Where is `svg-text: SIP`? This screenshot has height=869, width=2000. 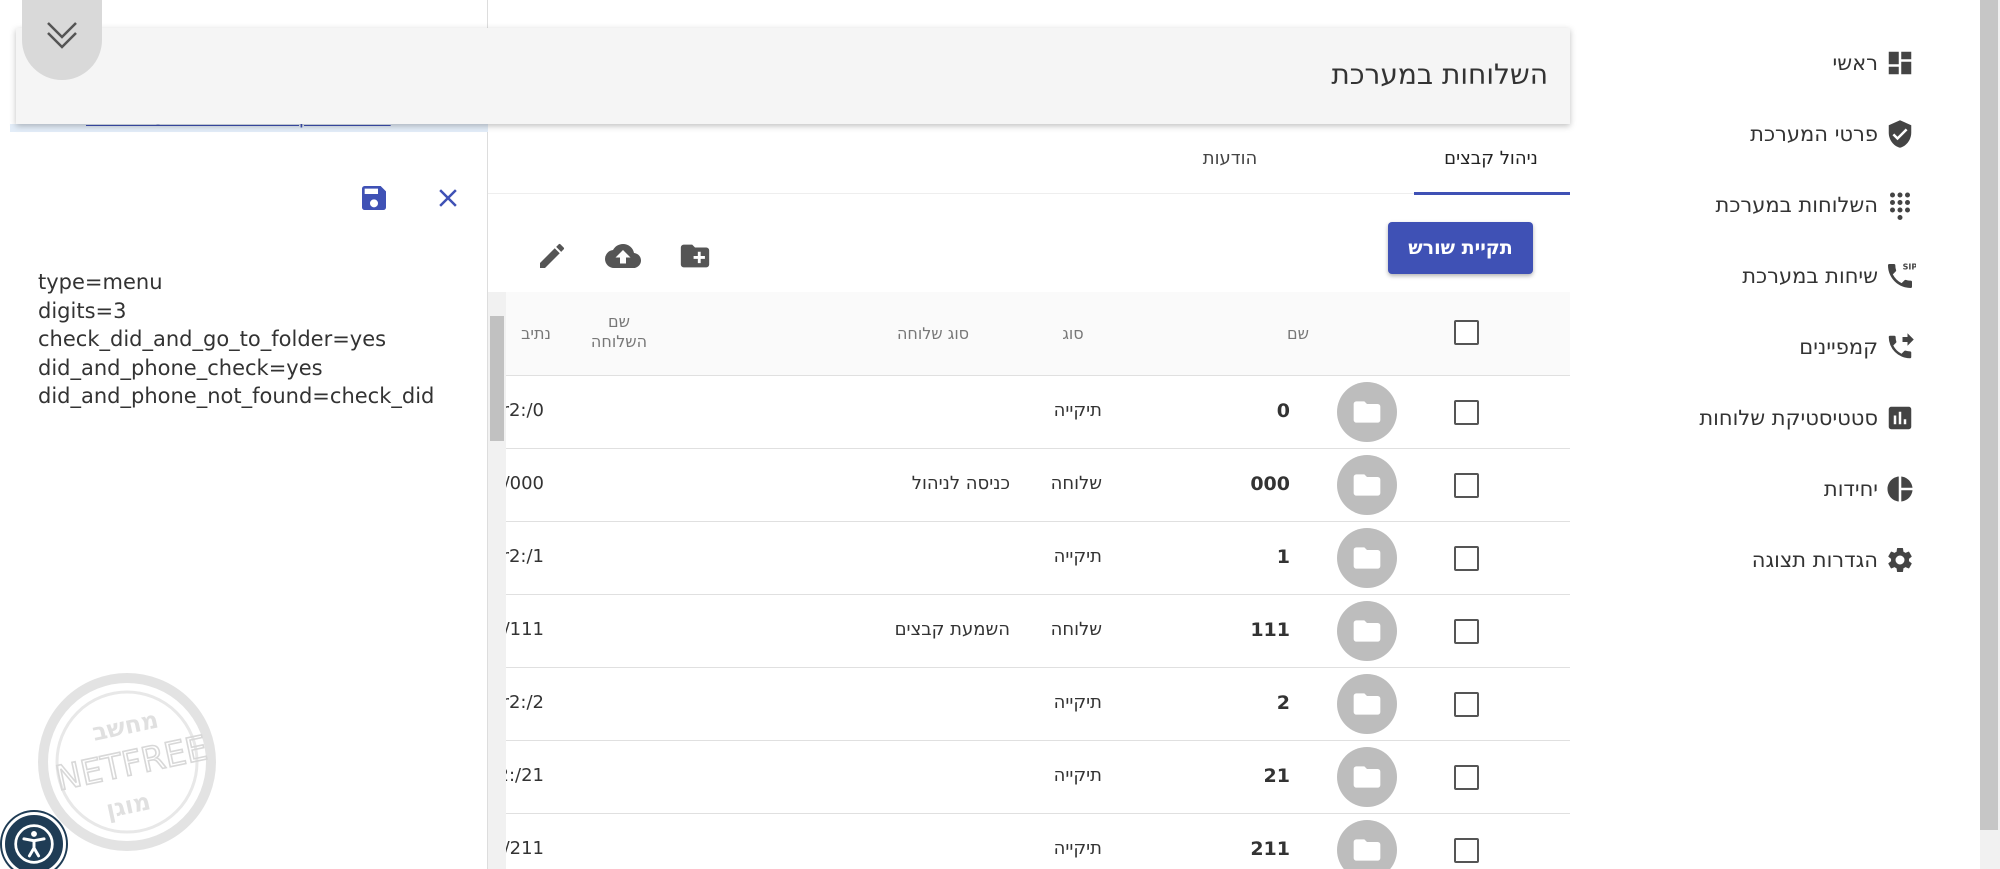 svg-text: SIP is located at coordinates (1909, 266).